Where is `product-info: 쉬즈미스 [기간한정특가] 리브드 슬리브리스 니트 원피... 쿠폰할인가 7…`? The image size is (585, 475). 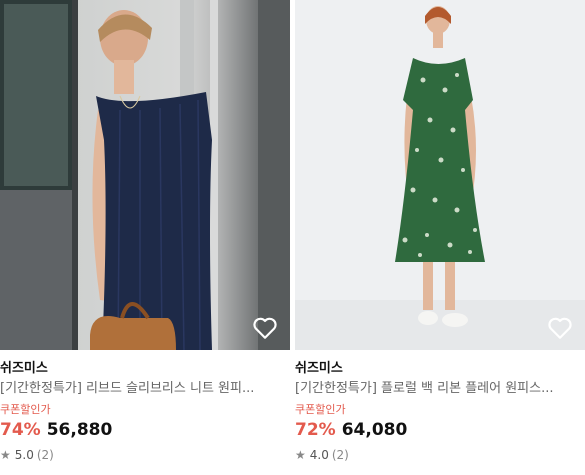
product-info: 쉬즈미스 [기간한정특가] 리브드 슬리브리스 니트 원피... 쿠폰할인가 7… is located at coordinates (145, 408).